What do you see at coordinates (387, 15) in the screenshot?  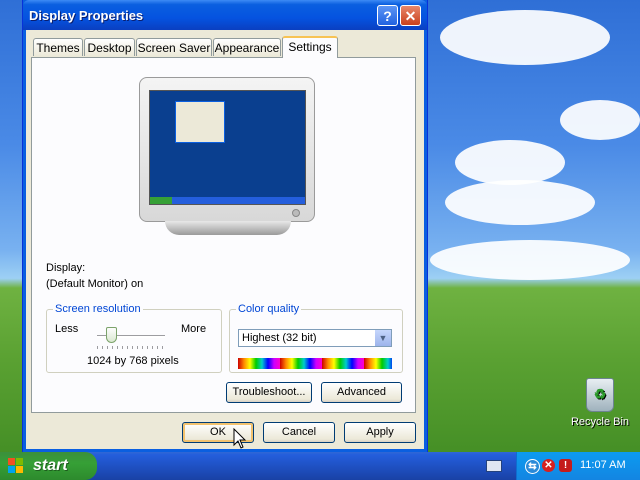 I see `help-icon: ?` at bounding box center [387, 15].